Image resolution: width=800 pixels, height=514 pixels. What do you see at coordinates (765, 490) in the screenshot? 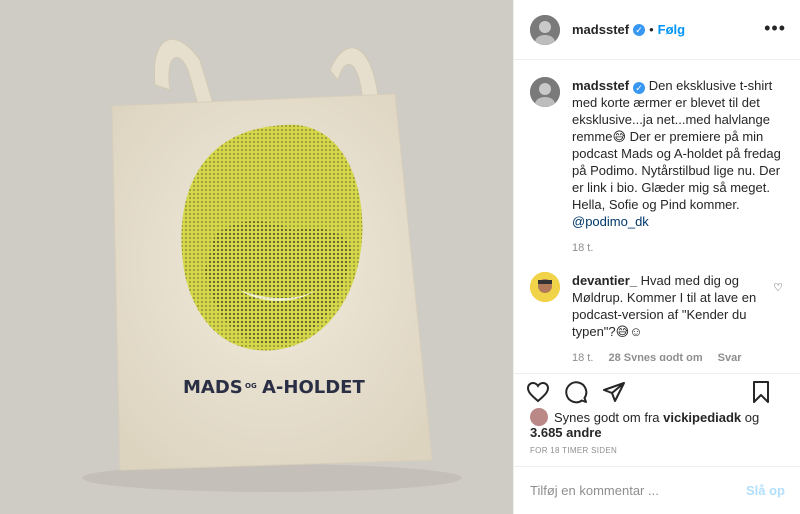
I see `post-comment-button: Slå op` at bounding box center [765, 490].